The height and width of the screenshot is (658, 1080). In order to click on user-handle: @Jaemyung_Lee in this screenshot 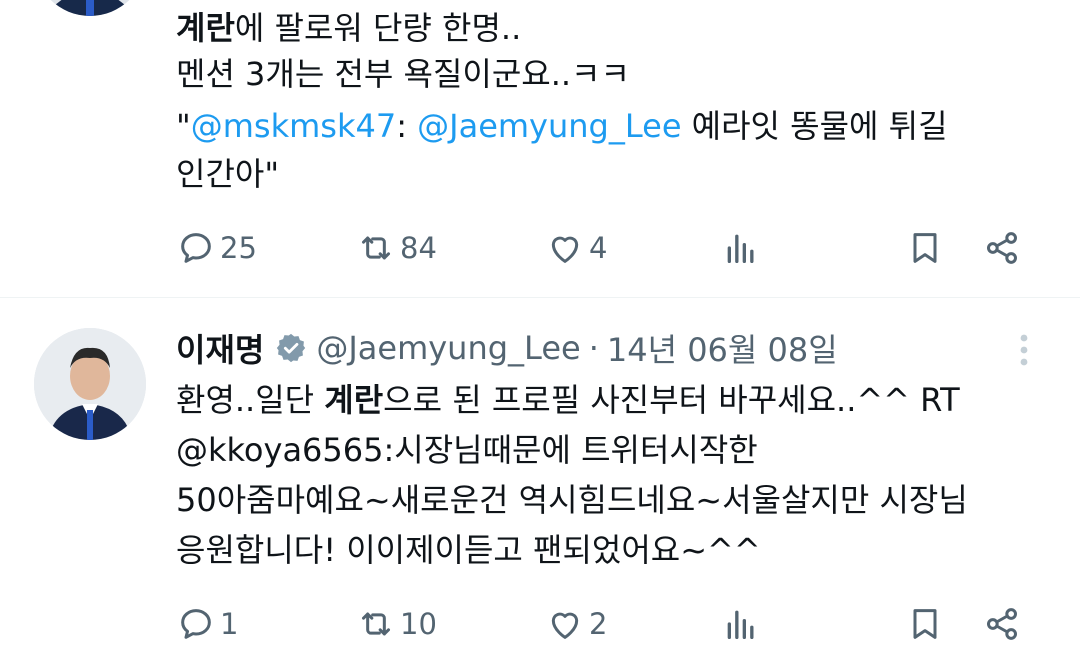, I will do `click(448, 348)`.